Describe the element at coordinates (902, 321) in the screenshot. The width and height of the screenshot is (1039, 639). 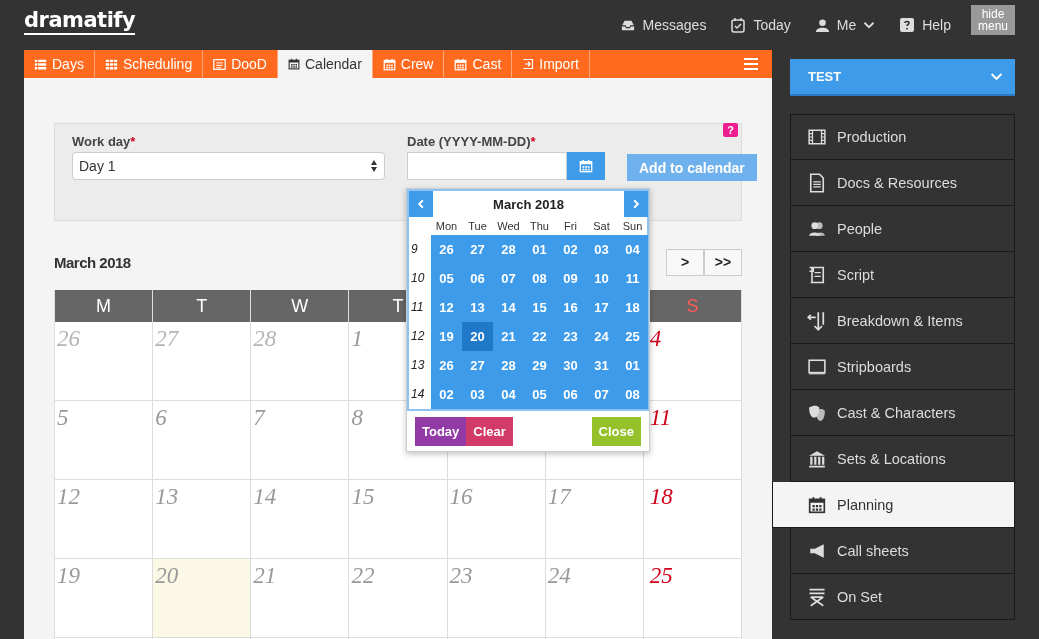
I see `sidebar-item: Breakdown & Items` at that location.